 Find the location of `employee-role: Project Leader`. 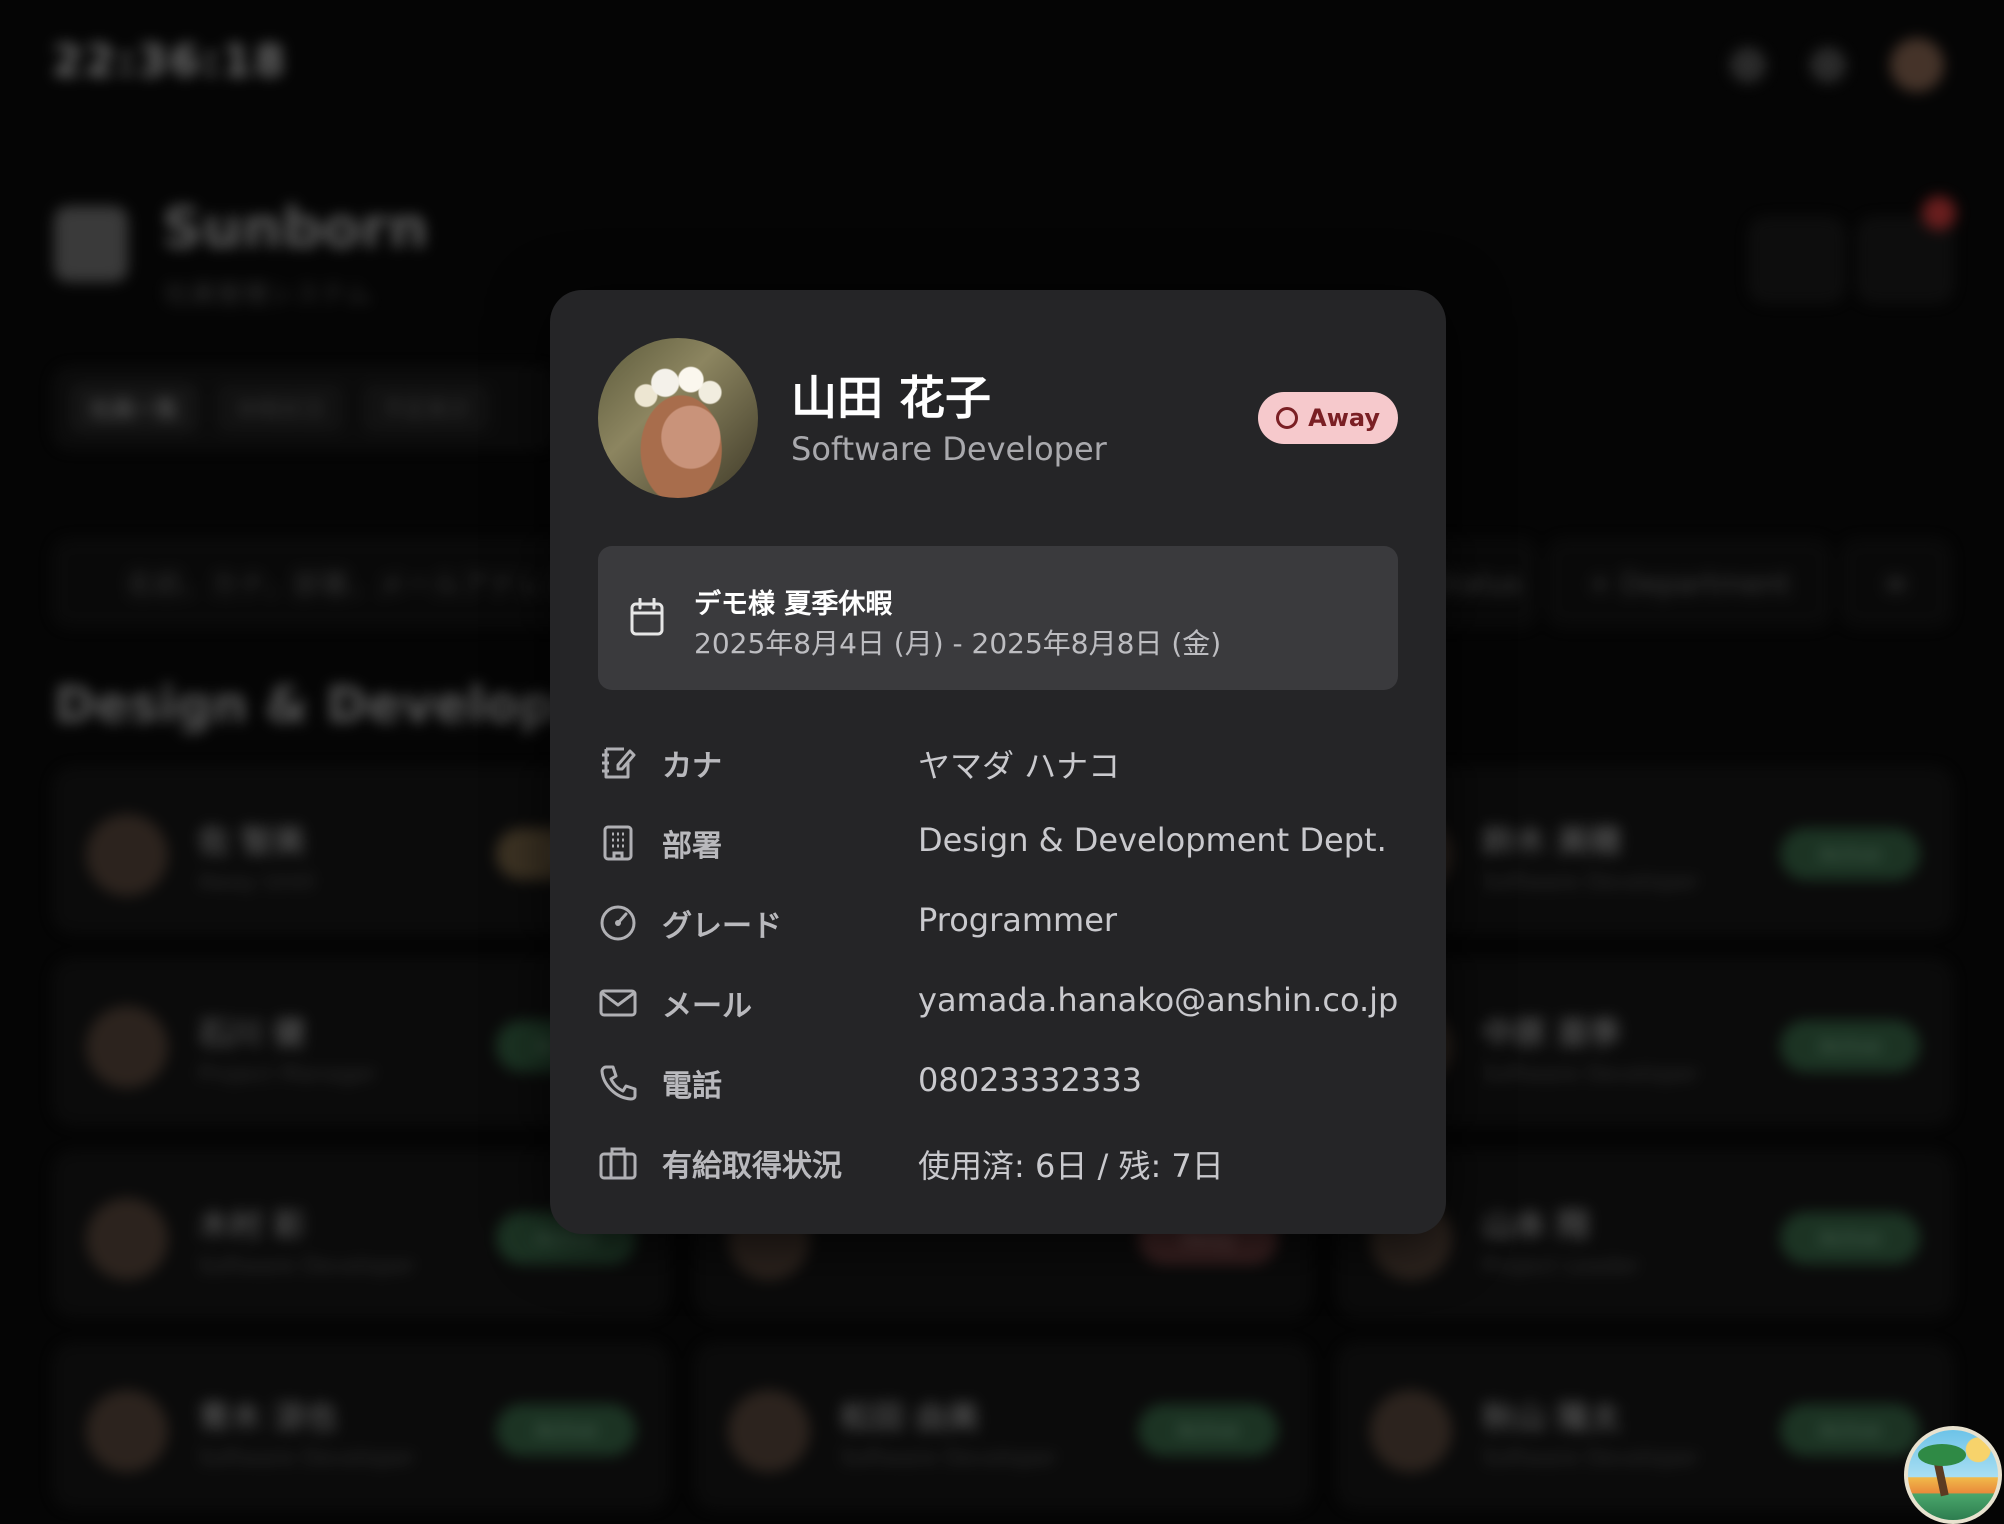

employee-role: Project Leader is located at coordinates (1561, 1266).